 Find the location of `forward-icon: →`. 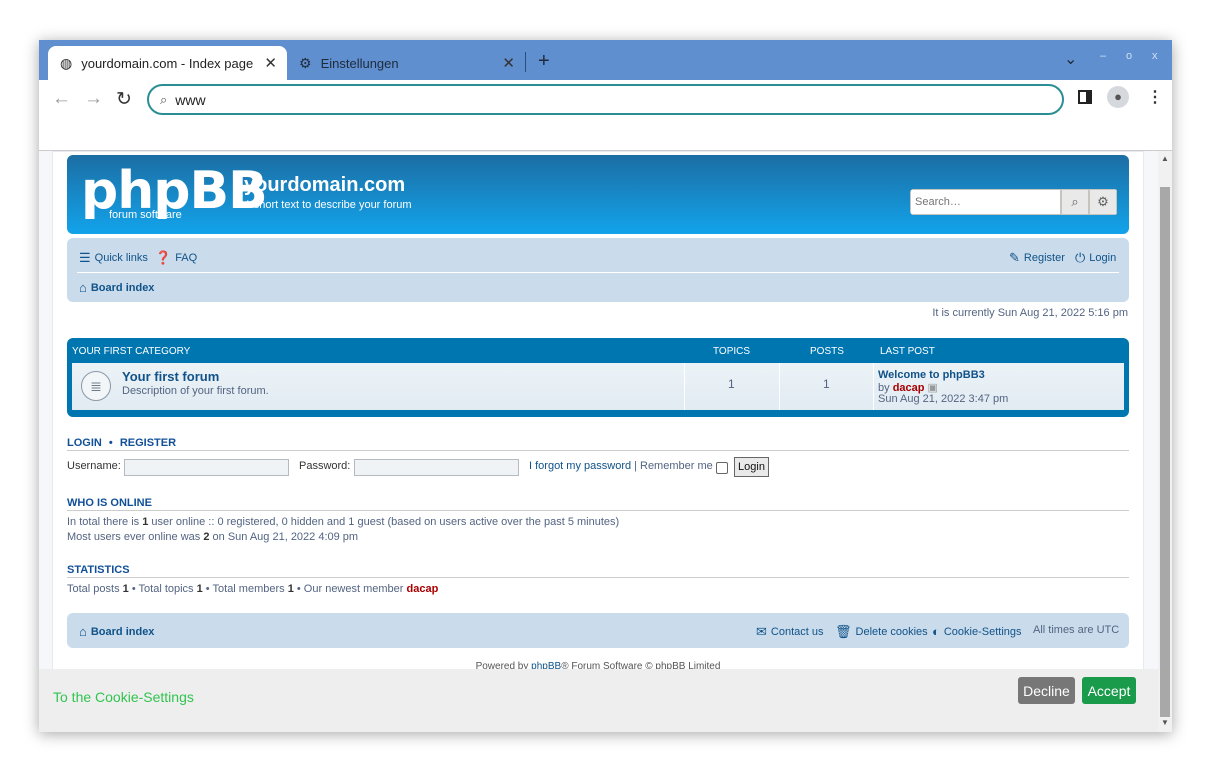

forward-icon: → is located at coordinates (93, 99).